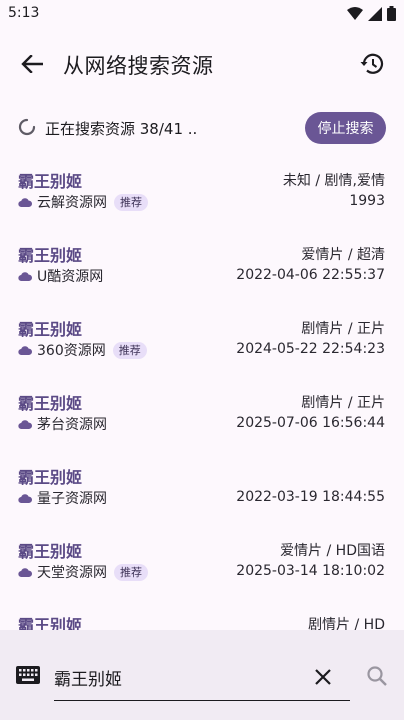  Describe the element at coordinates (367, 201) in the screenshot. I see `result-date: 1993` at that location.